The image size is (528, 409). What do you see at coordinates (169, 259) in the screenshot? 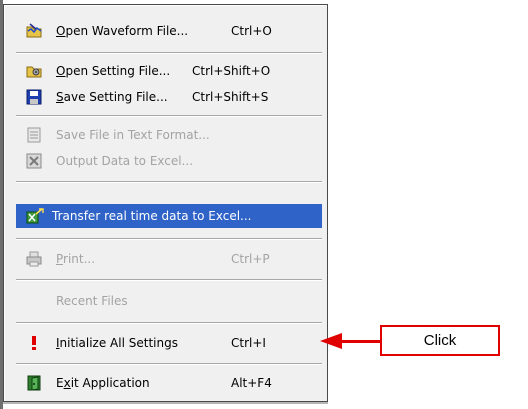
I see `menu-item-print: Print... Ctrl+P` at bounding box center [169, 259].